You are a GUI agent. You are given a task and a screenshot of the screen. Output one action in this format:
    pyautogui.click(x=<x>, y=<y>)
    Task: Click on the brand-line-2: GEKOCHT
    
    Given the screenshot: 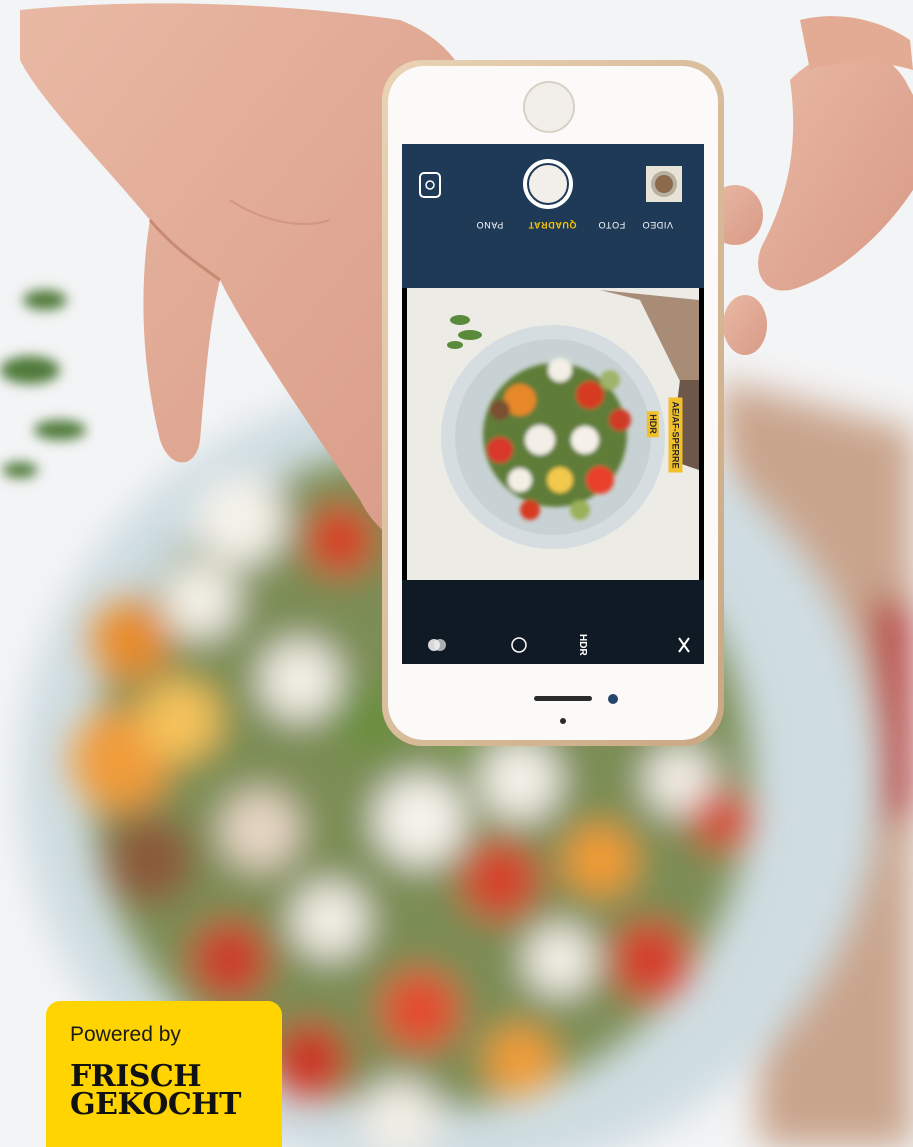 What is the action you would take?
    pyautogui.click(x=155, y=1104)
    